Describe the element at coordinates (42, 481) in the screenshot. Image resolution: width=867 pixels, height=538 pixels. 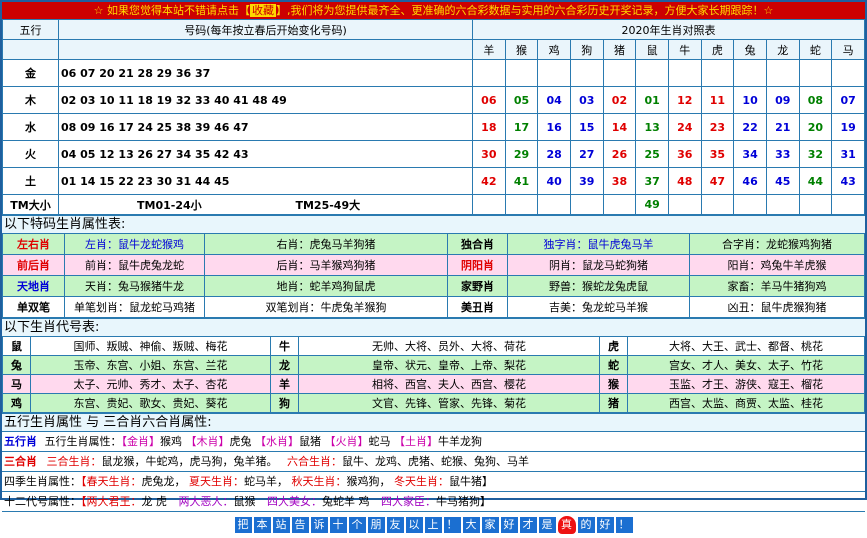
I see `siji-prefix: 四季生肖属性：` at that location.